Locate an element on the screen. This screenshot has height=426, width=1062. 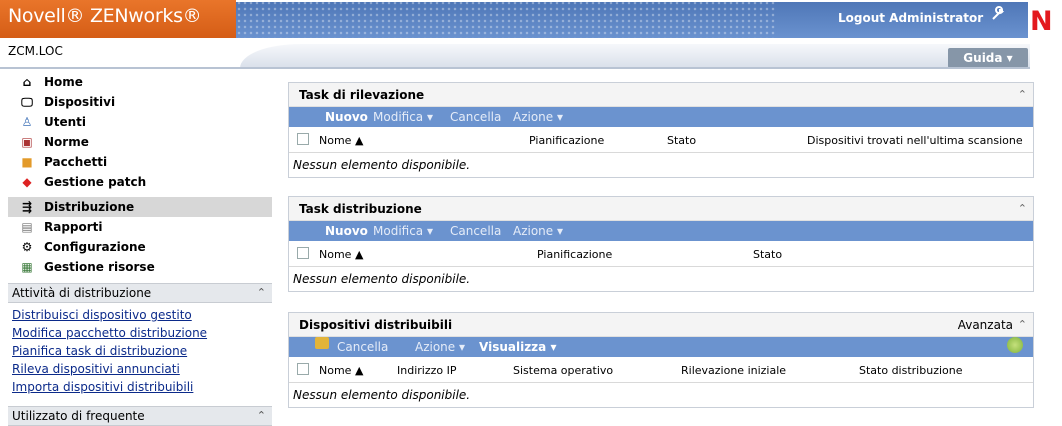
nav-item-deployment: ⇶ Distribuzione is located at coordinates (140, 207).